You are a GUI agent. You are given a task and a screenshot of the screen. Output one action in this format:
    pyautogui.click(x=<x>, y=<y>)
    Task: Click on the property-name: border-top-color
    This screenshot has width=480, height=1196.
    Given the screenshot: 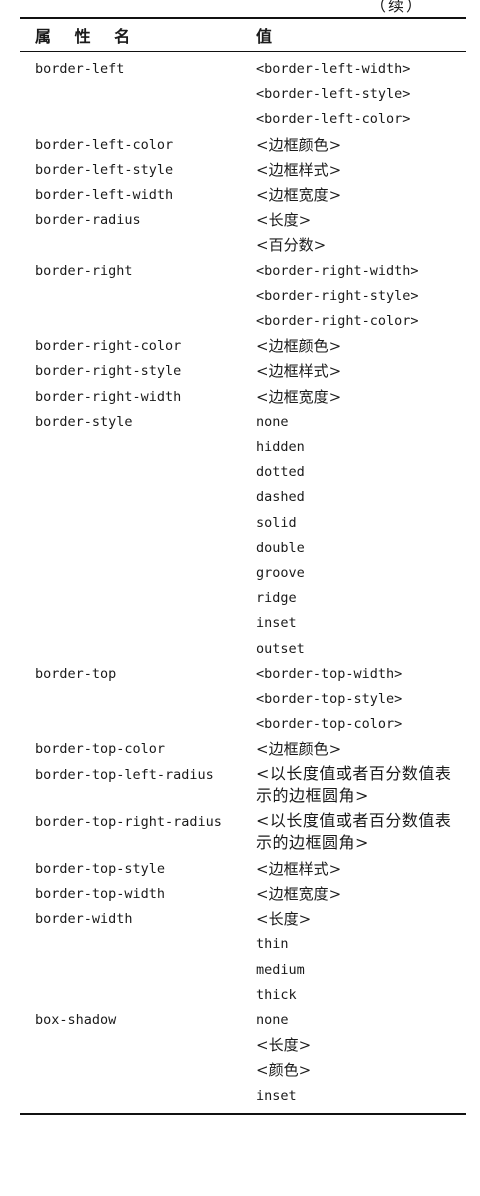 What is the action you would take?
    pyautogui.click(x=100, y=749)
    